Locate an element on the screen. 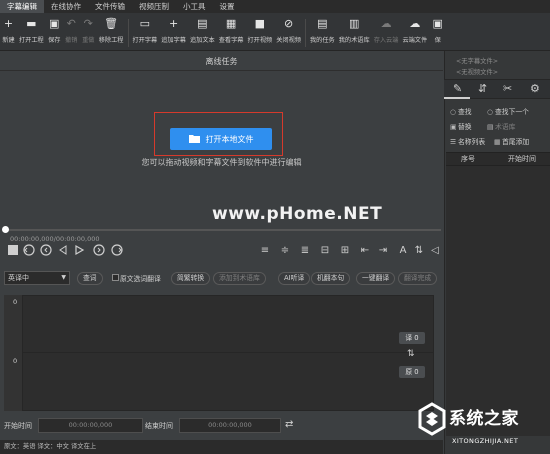 Image resolution: width=550 pixels, height=454 pixels. cloud-save-button: ☁ 存入云端 is located at coordinates (386, 33).